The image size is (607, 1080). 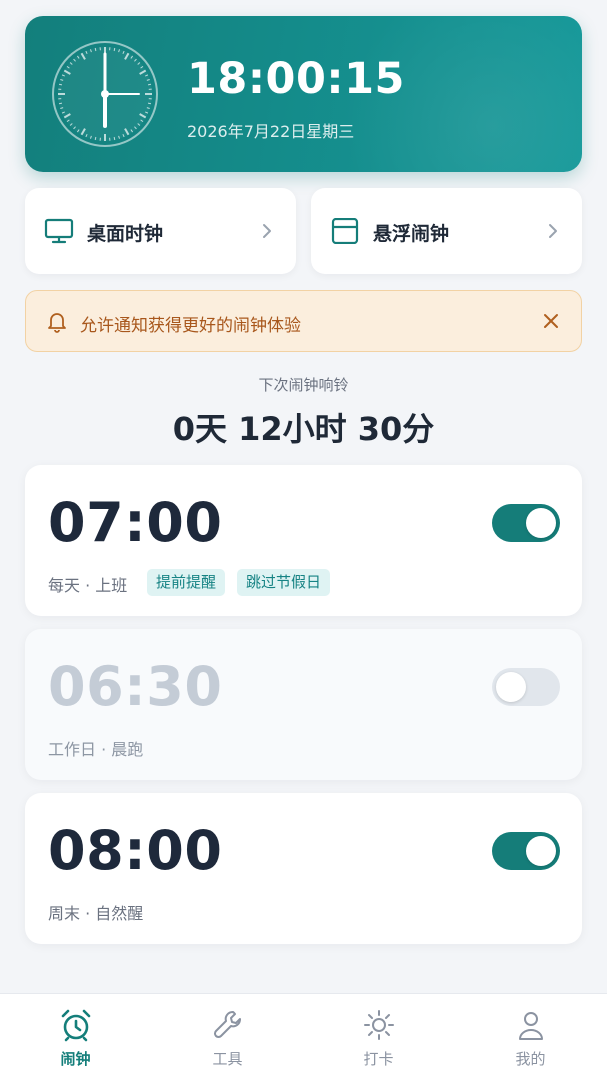 What do you see at coordinates (59, 231) in the screenshot?
I see `monitor-icon` at bounding box center [59, 231].